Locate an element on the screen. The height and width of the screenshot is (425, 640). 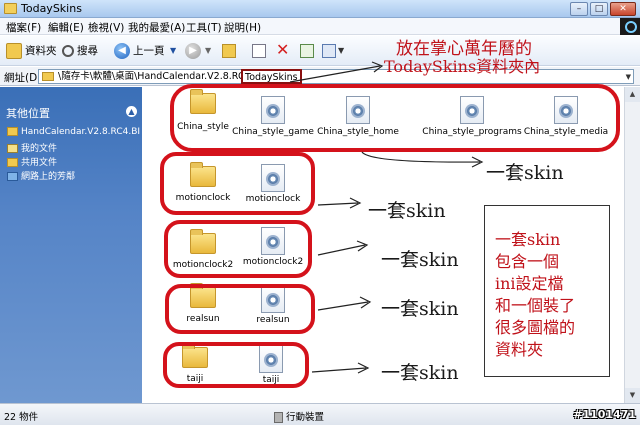
menu-view: 檢視(V) is located at coordinates (106, 27).